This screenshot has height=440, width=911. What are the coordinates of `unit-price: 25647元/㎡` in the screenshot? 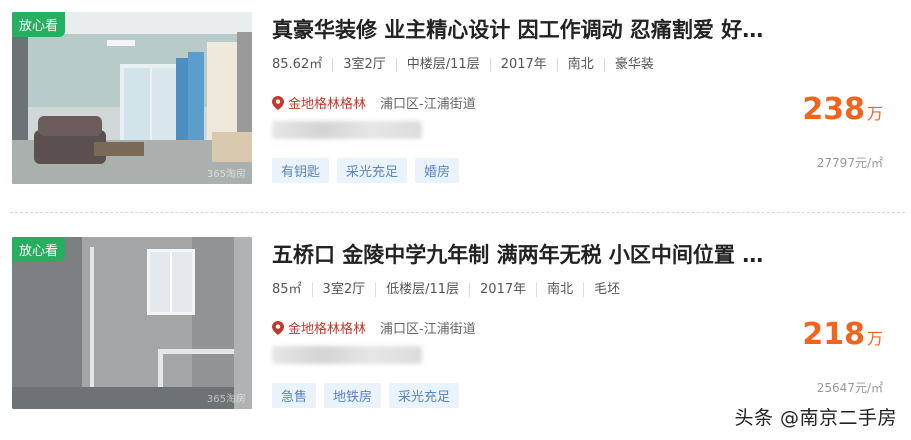 It's located at (849, 388).